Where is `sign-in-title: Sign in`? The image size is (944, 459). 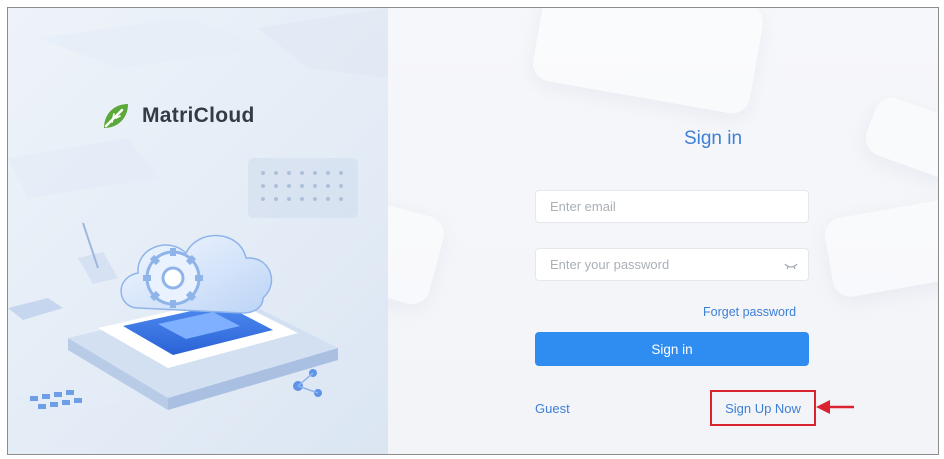
sign-in-title: Sign in is located at coordinates (713, 138).